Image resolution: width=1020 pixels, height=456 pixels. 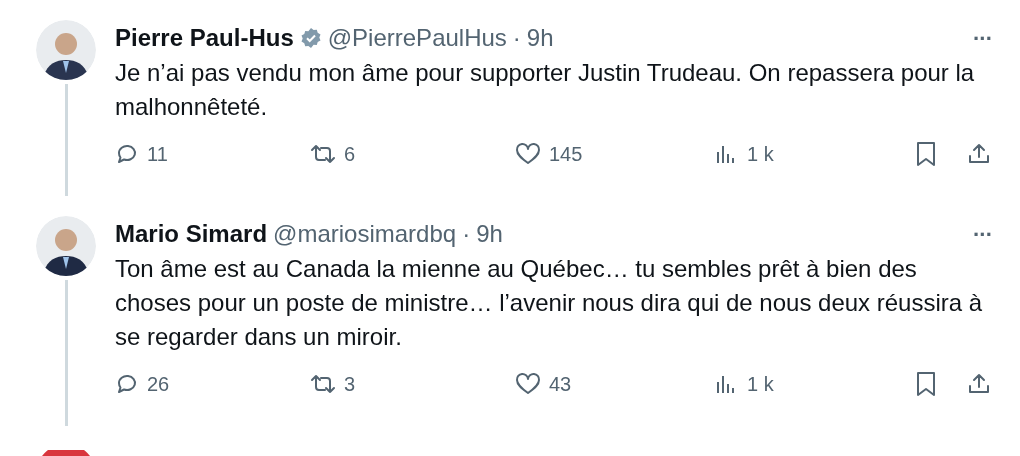 What do you see at coordinates (417, 38) in the screenshot?
I see `user-handle: @PierrePaulHus` at bounding box center [417, 38].